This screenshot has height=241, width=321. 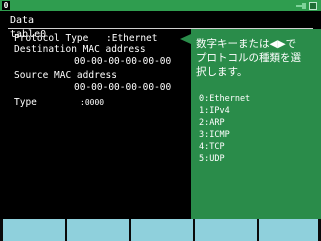 What do you see at coordinates (301, 5) in the screenshot?
I see `ac-power-icon` at bounding box center [301, 5].